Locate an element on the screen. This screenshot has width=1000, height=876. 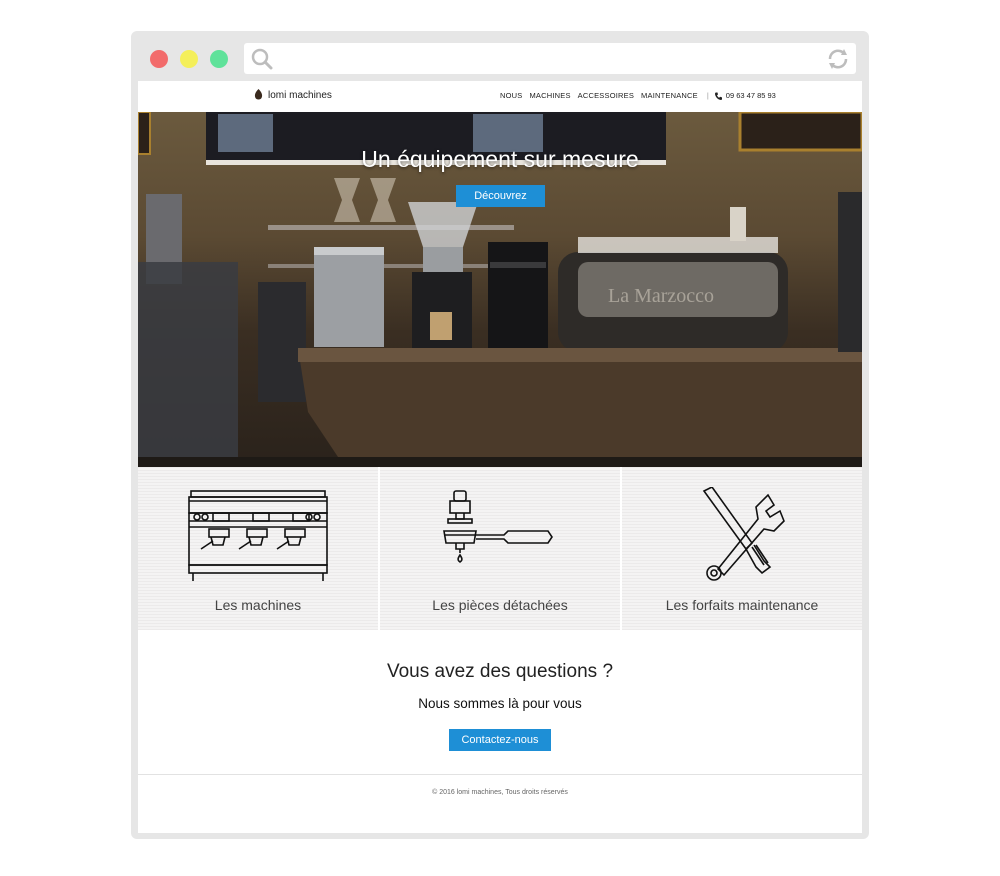
coffee-bean-icon is located at coordinates (258, 94).